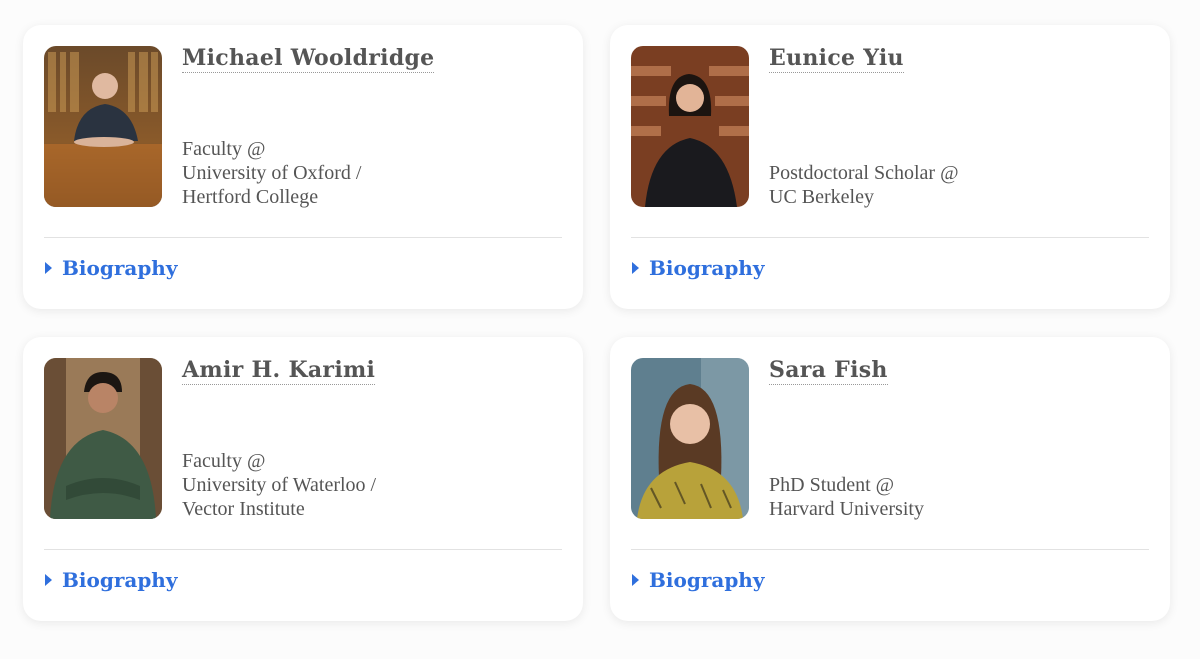  What do you see at coordinates (836, 59) in the screenshot?
I see `speaker-name: Eunice Yiu` at bounding box center [836, 59].